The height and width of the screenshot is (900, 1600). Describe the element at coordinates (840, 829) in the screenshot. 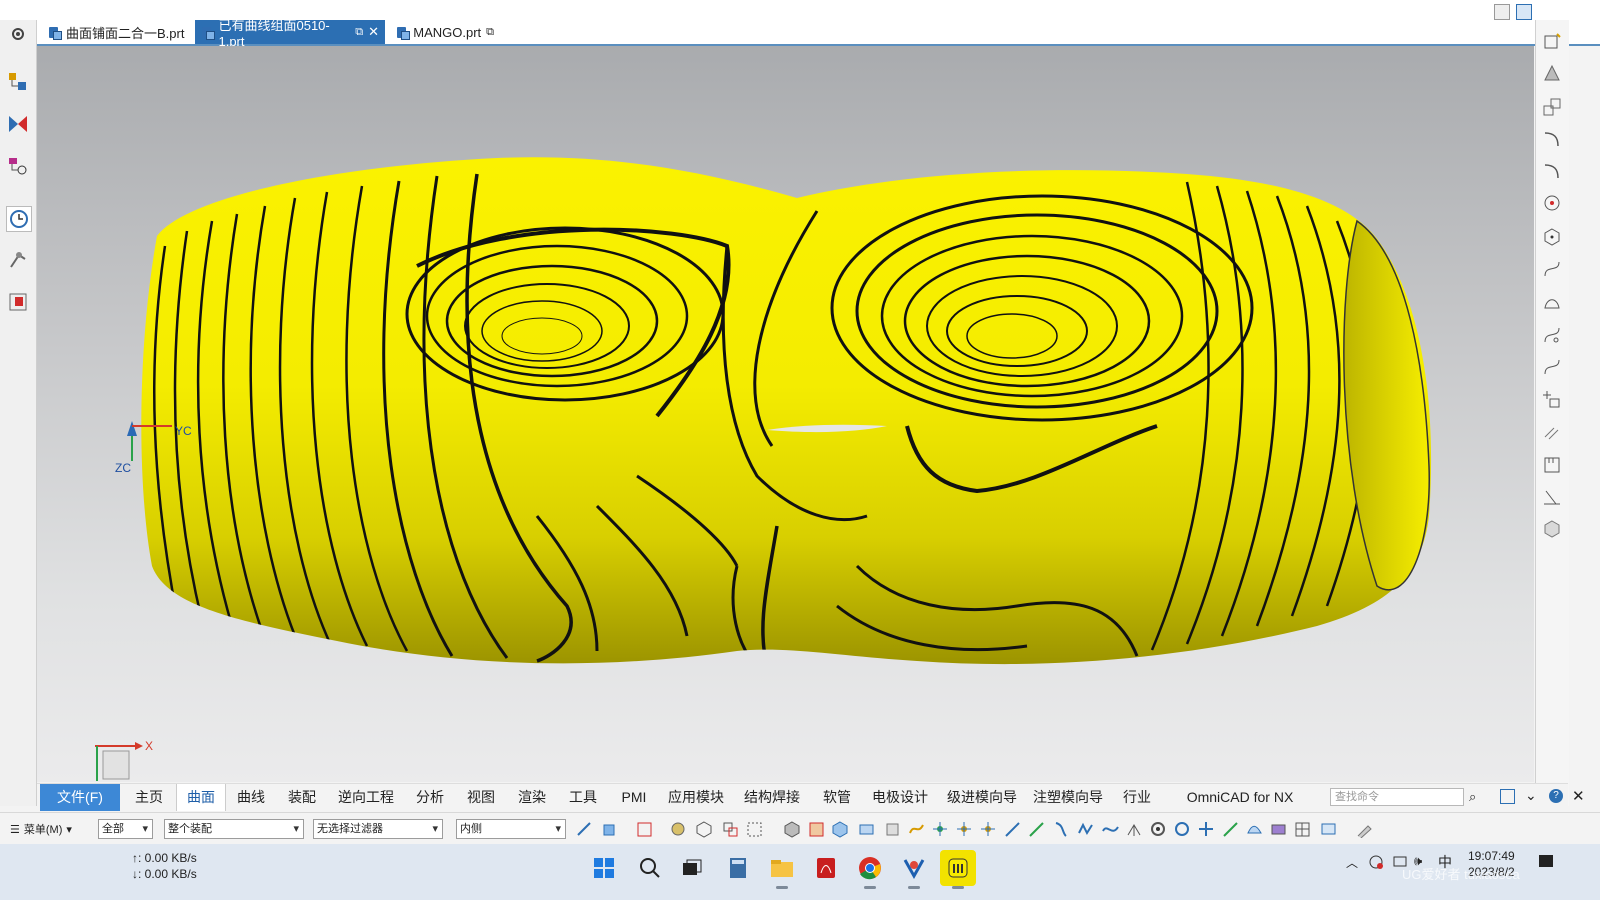

I see `cube-blue-icon` at that location.